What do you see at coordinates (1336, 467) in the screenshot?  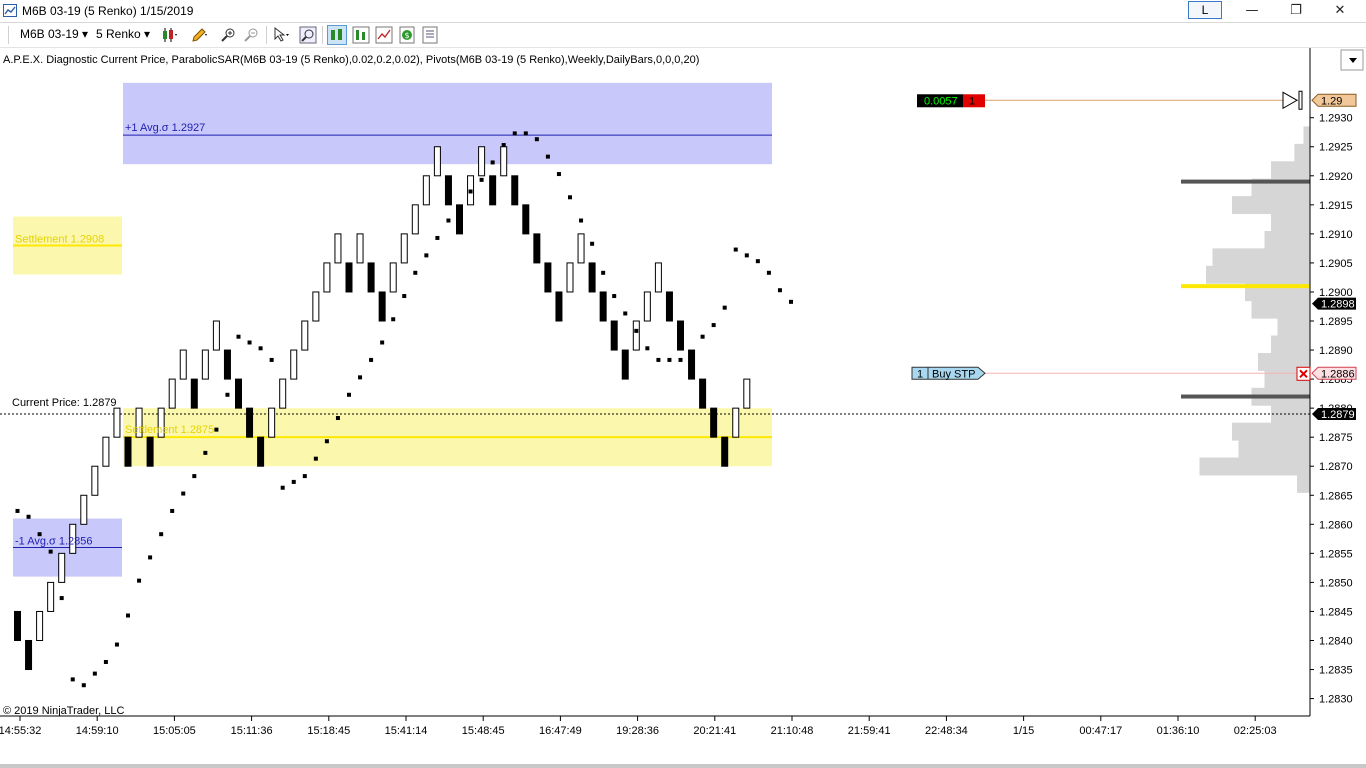 I see `y-axis-label: 1.2870` at bounding box center [1336, 467].